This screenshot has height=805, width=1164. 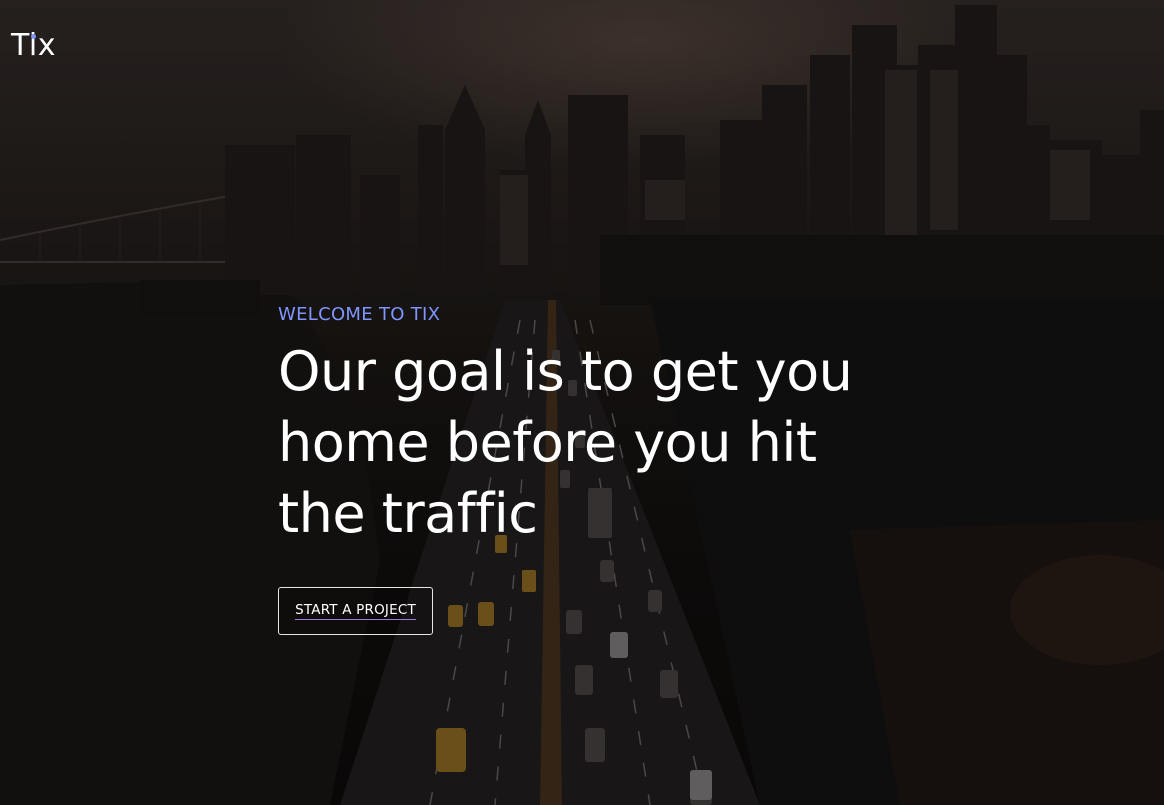 I want to click on brand-accent-dot, so click(x=33, y=36).